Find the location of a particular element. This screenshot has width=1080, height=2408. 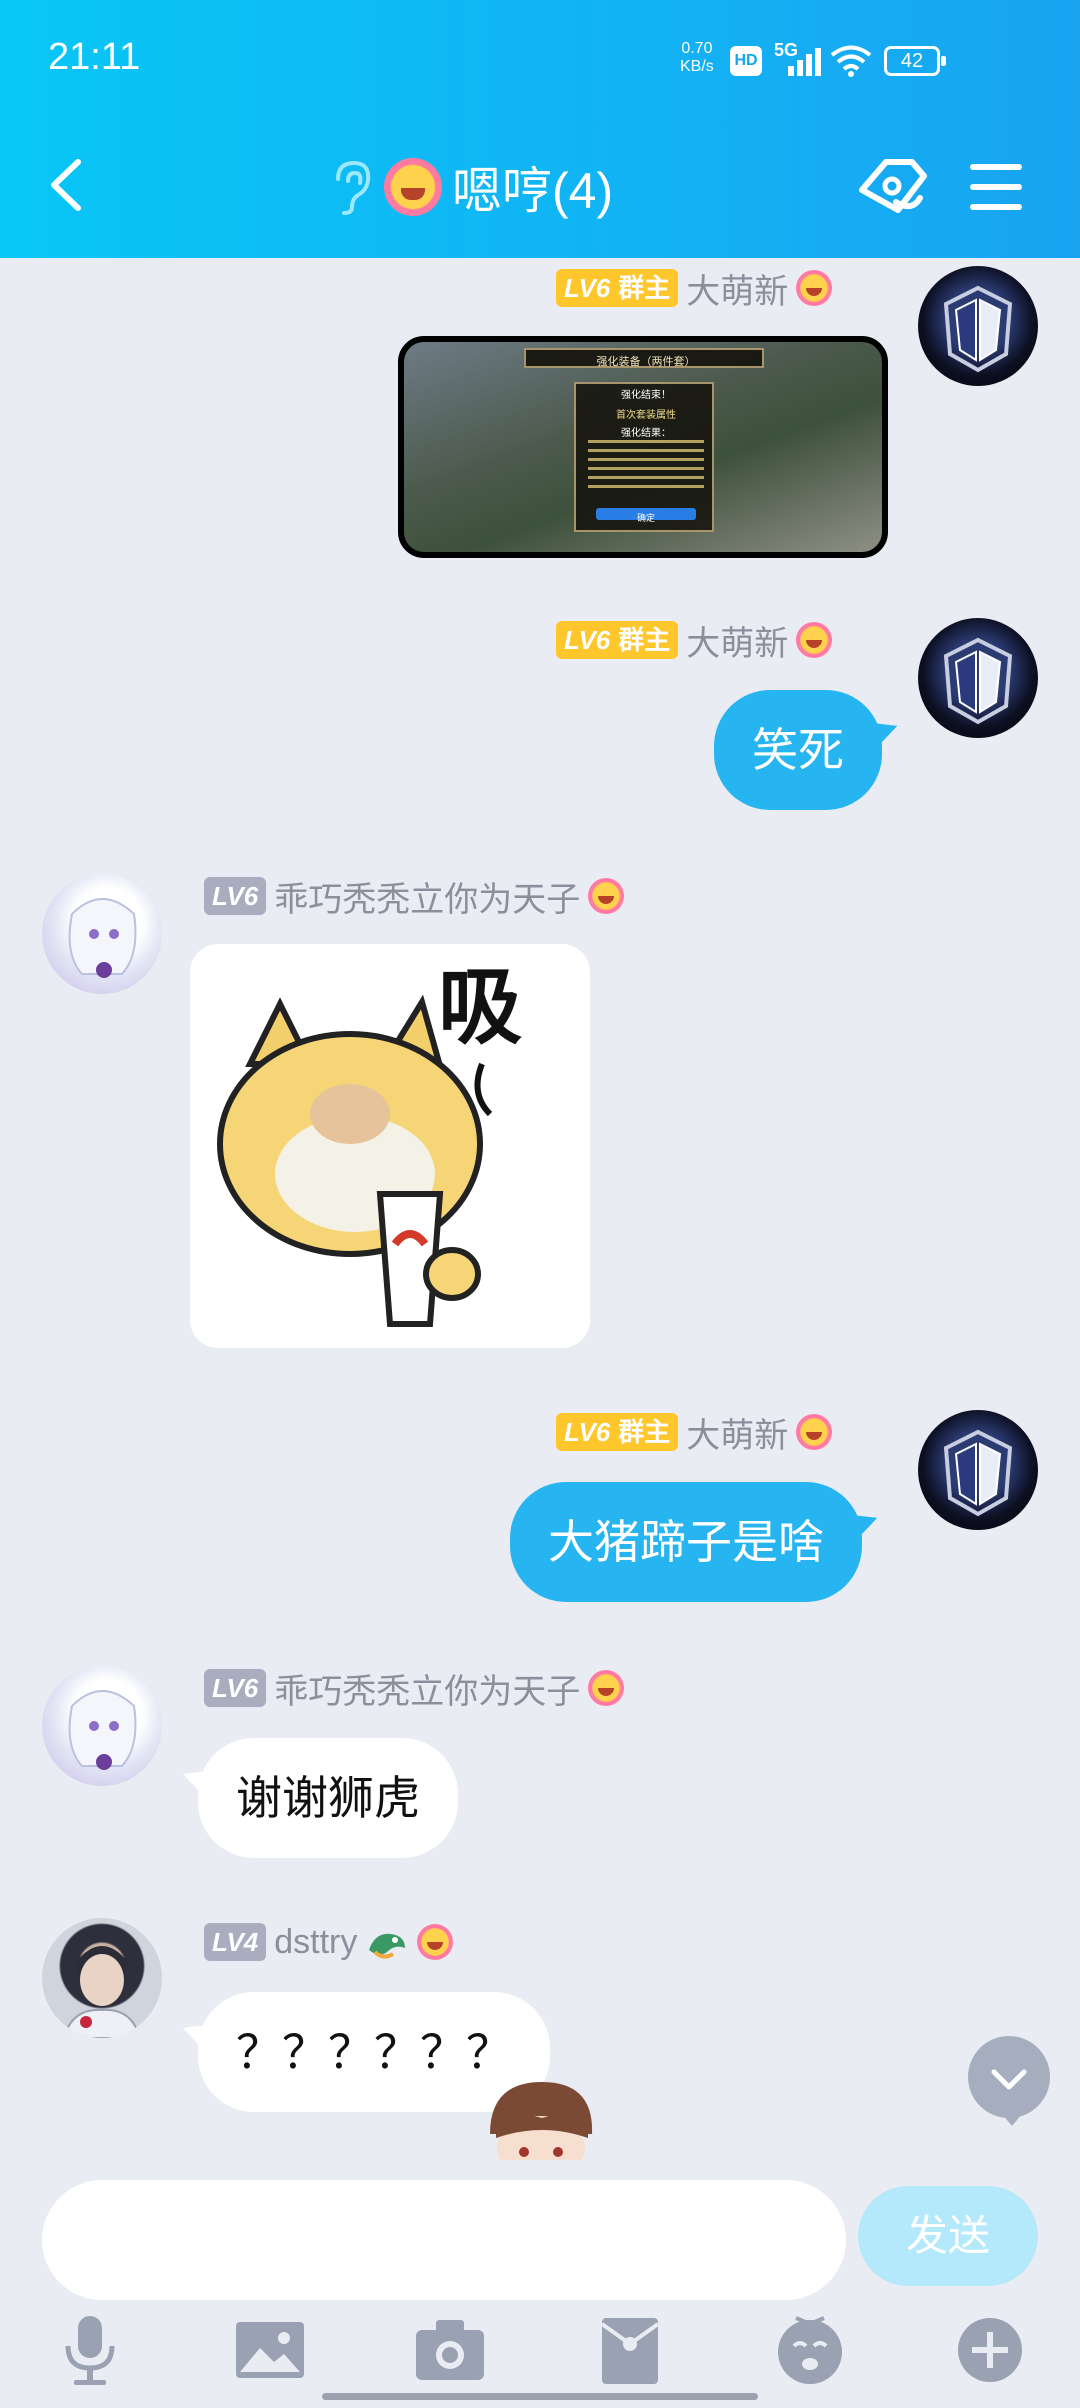

wifi-icon is located at coordinates (851, 61).